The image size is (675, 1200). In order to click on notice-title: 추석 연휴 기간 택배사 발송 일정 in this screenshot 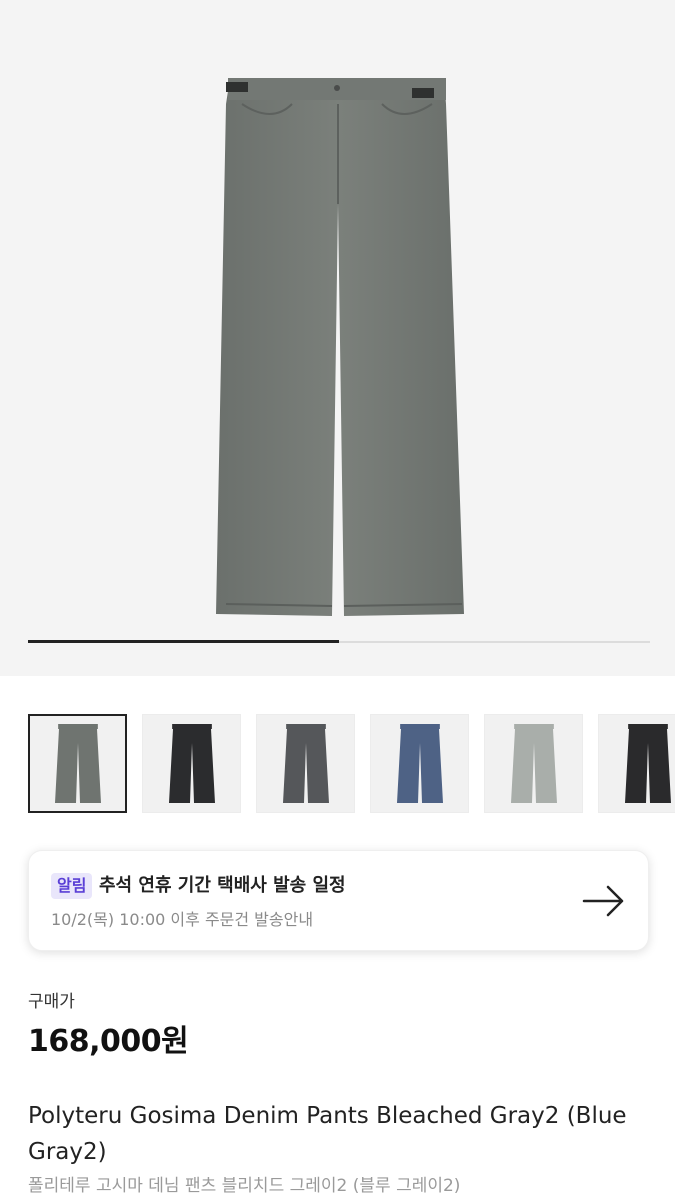, I will do `click(222, 885)`.